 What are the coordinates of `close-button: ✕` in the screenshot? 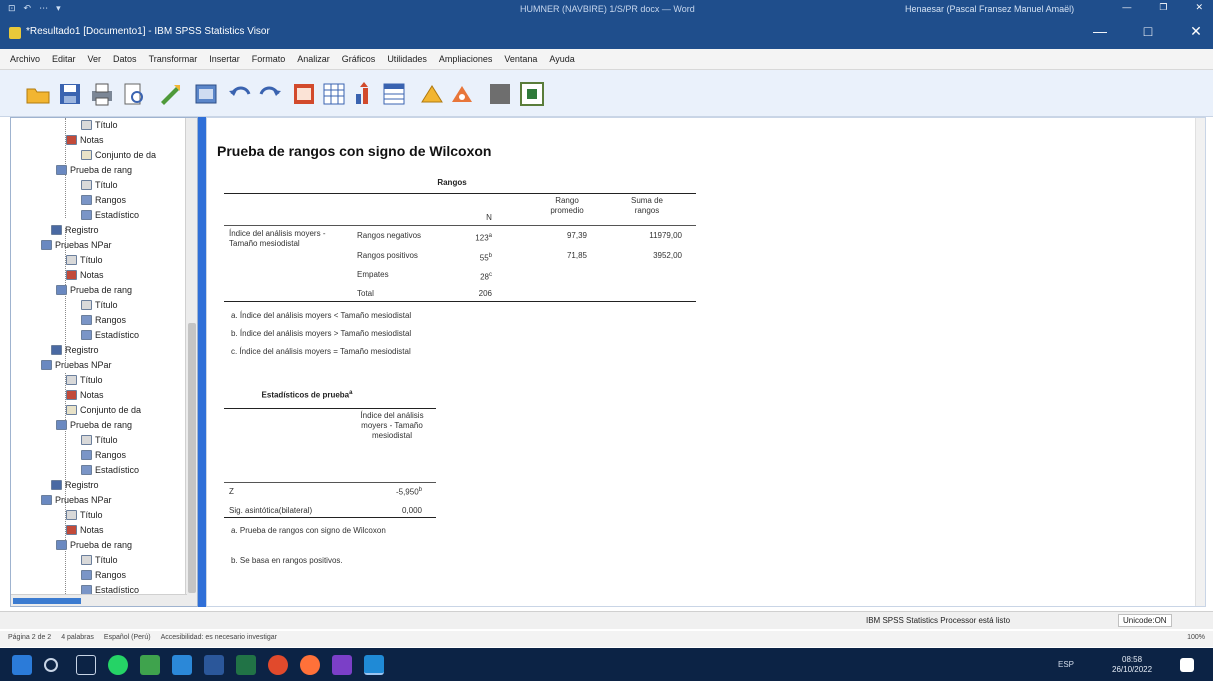 It's located at (1196, 31).